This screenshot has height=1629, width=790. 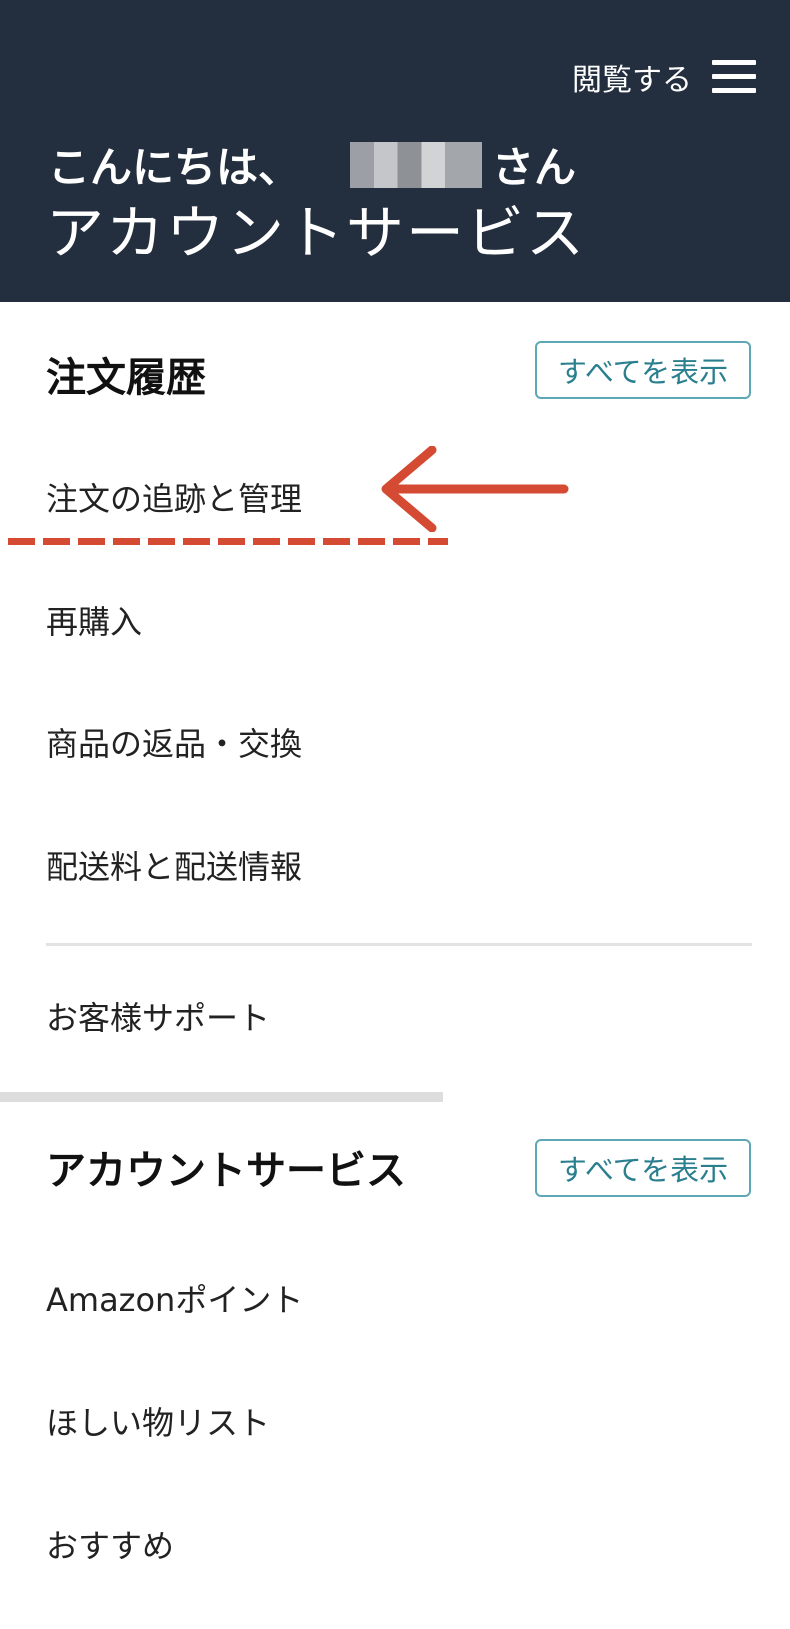 What do you see at coordinates (228, 541) in the screenshot?
I see `annotation-dashed-underline` at bounding box center [228, 541].